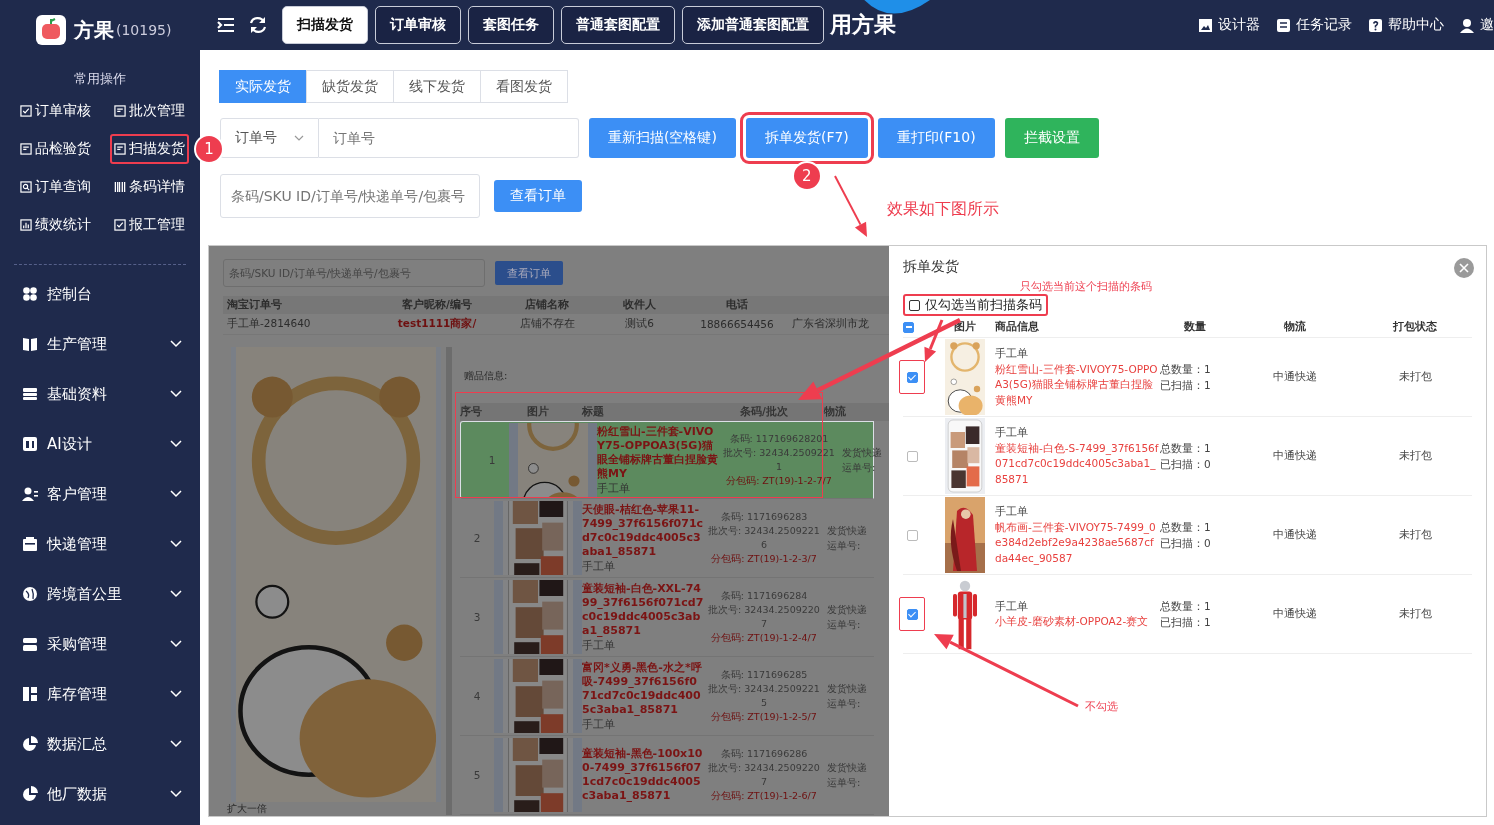 Image resolution: width=1494 pixels, height=825 pixels. Describe the element at coordinates (26, 187) in the screenshot. I see `search-icon` at that location.